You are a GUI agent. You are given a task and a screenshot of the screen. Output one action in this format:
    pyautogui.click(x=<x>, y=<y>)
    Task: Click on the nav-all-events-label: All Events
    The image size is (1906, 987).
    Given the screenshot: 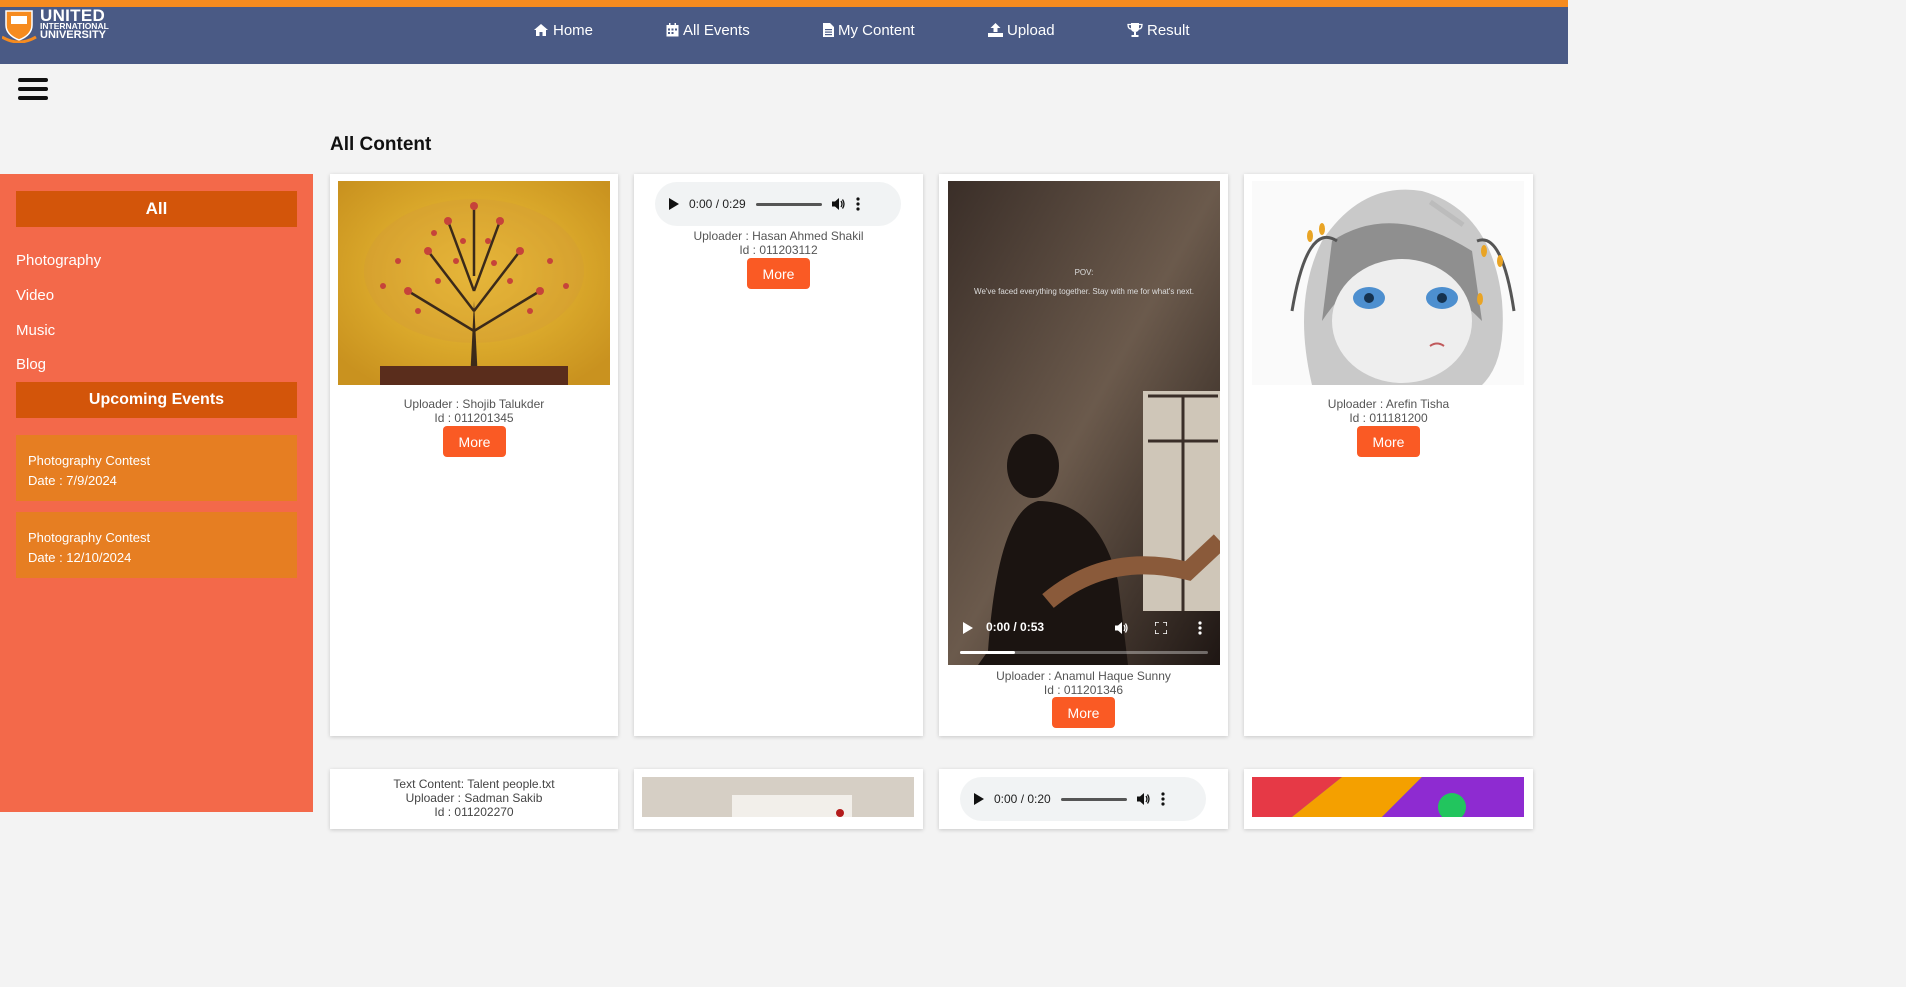 What is the action you would take?
    pyautogui.click(x=716, y=30)
    